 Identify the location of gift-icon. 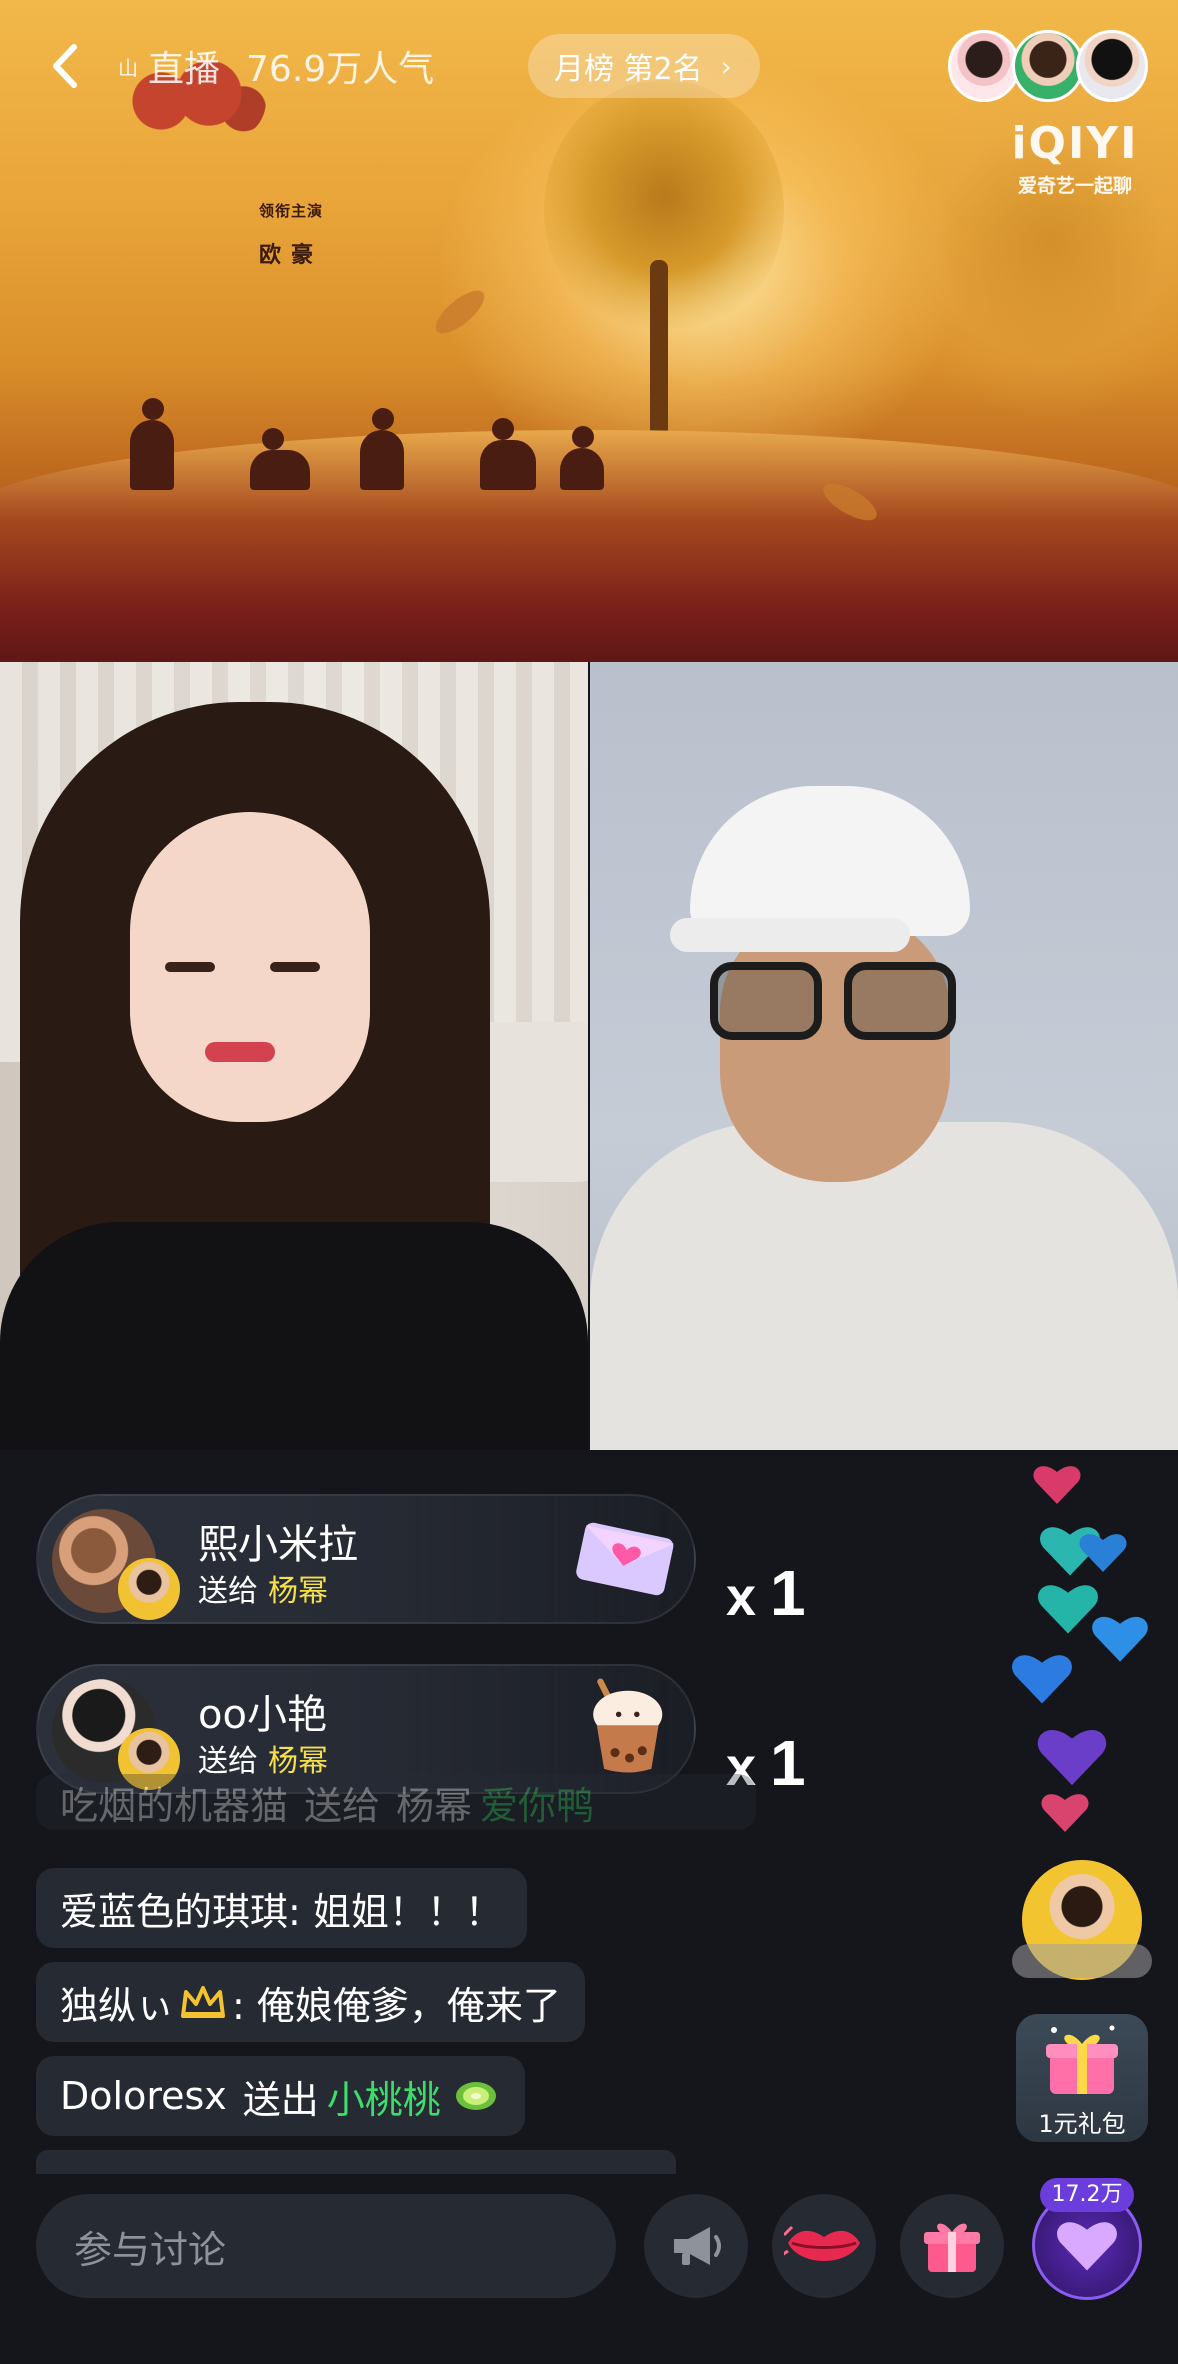
(952, 2247).